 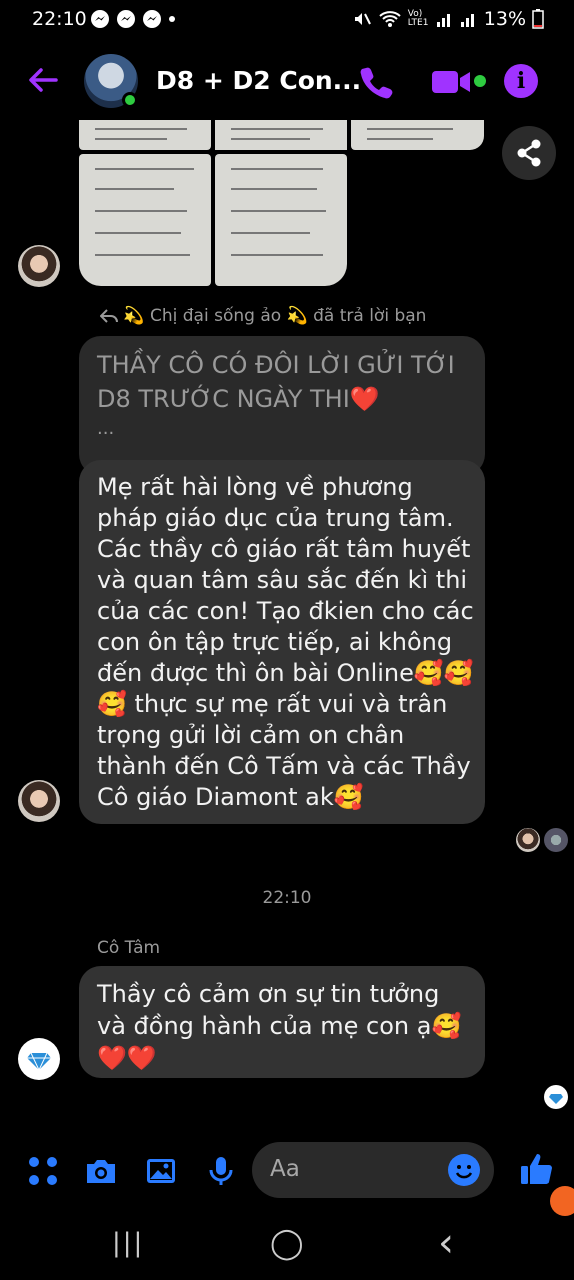 I want to click on nav-back-button: ‹, so click(x=446, y=1243).